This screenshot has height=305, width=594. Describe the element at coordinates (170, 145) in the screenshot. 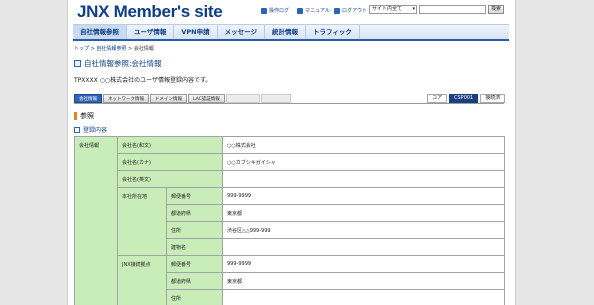

I see `company-name-label: 会社名(和文)` at that location.